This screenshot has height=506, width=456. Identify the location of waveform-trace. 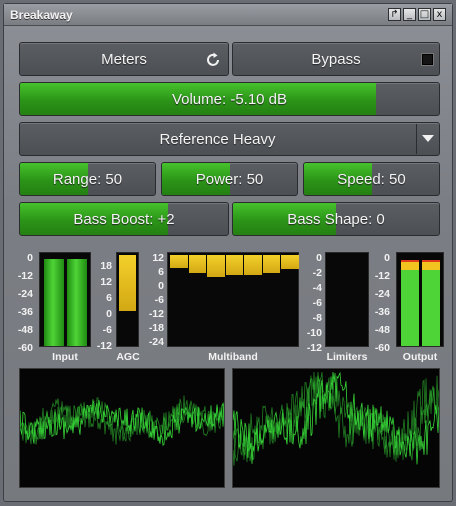
(336, 418).